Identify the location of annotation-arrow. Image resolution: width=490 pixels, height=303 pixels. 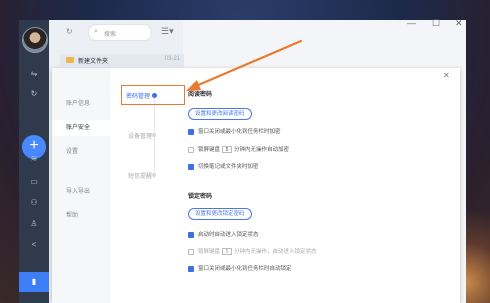
(244, 65).